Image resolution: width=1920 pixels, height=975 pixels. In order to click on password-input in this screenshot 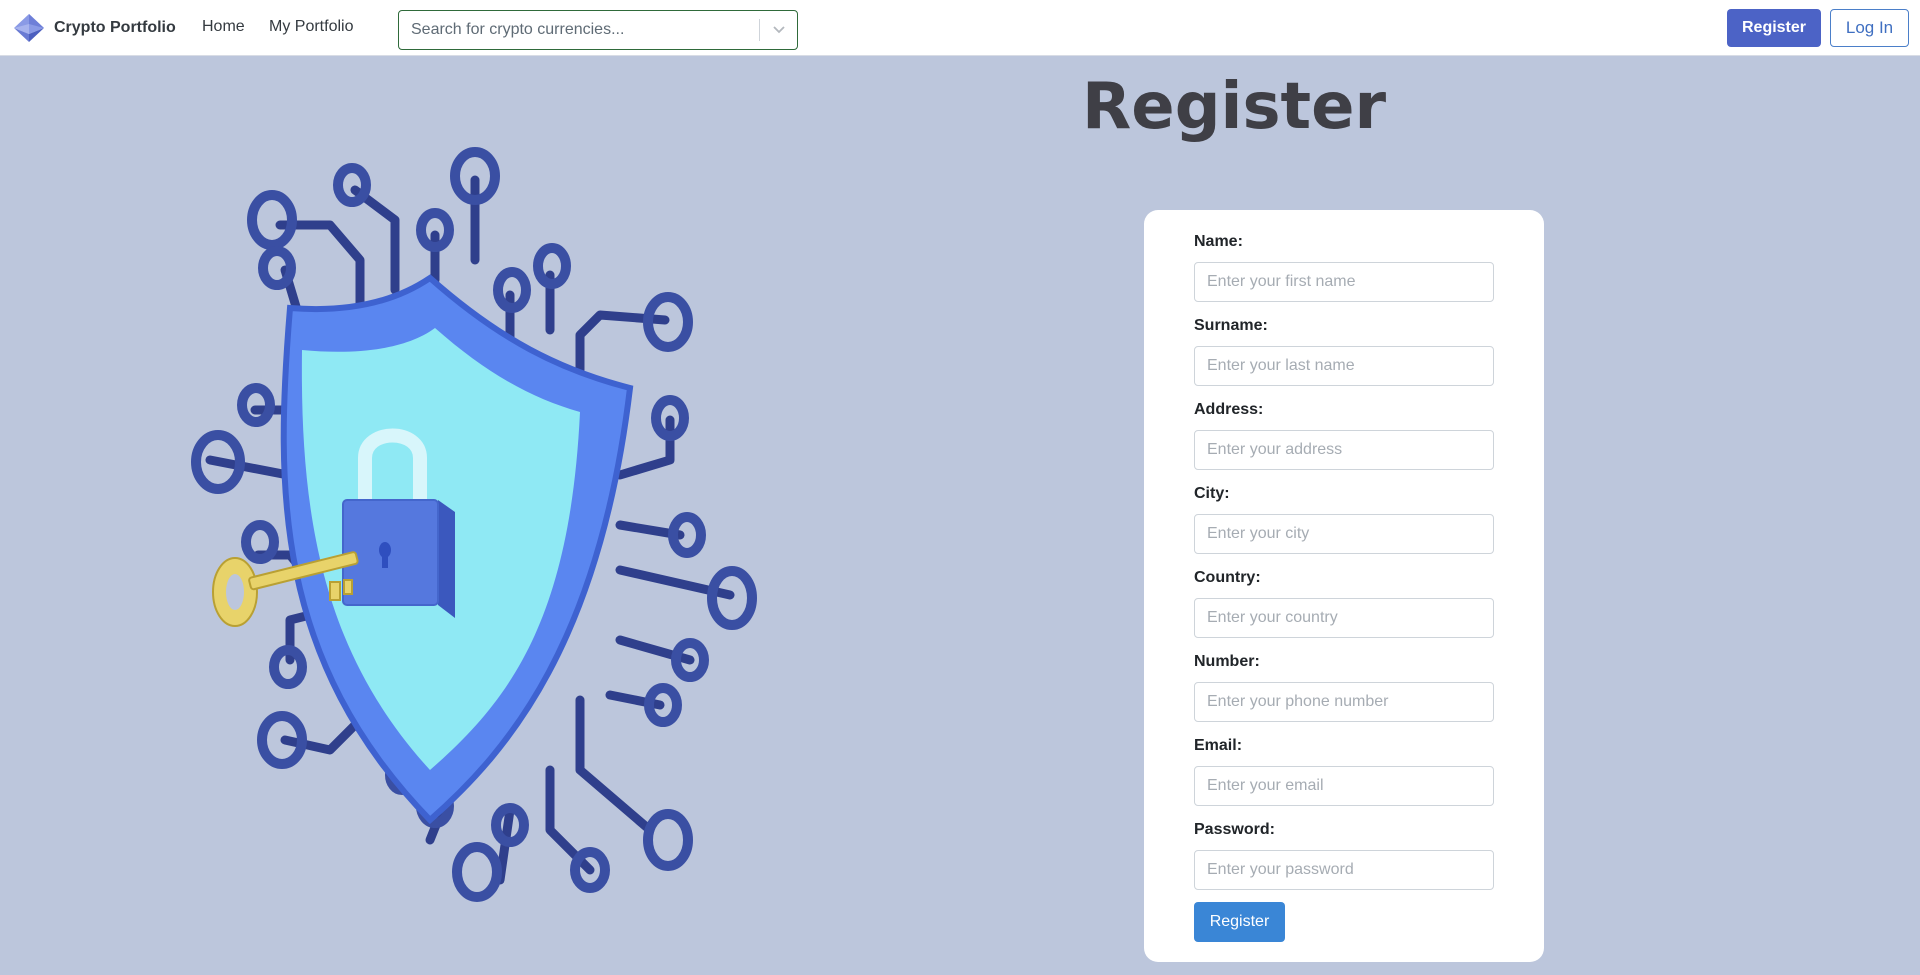, I will do `click(1344, 870)`.